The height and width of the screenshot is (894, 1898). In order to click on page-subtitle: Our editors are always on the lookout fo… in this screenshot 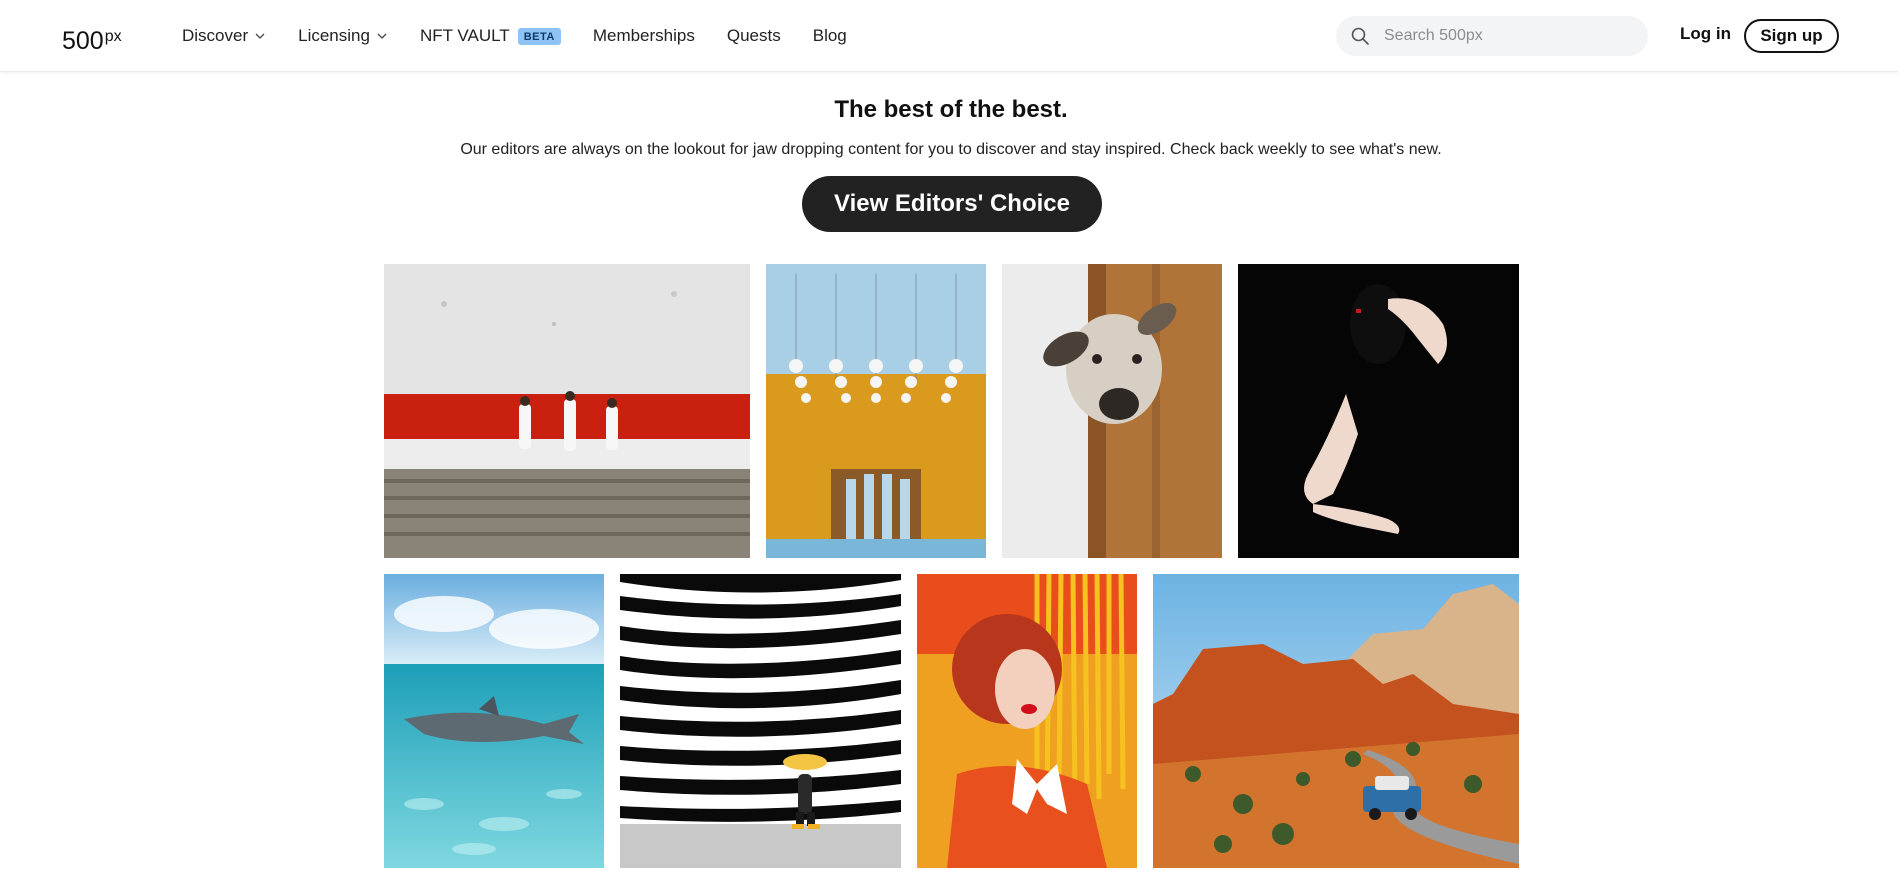, I will do `click(951, 149)`.